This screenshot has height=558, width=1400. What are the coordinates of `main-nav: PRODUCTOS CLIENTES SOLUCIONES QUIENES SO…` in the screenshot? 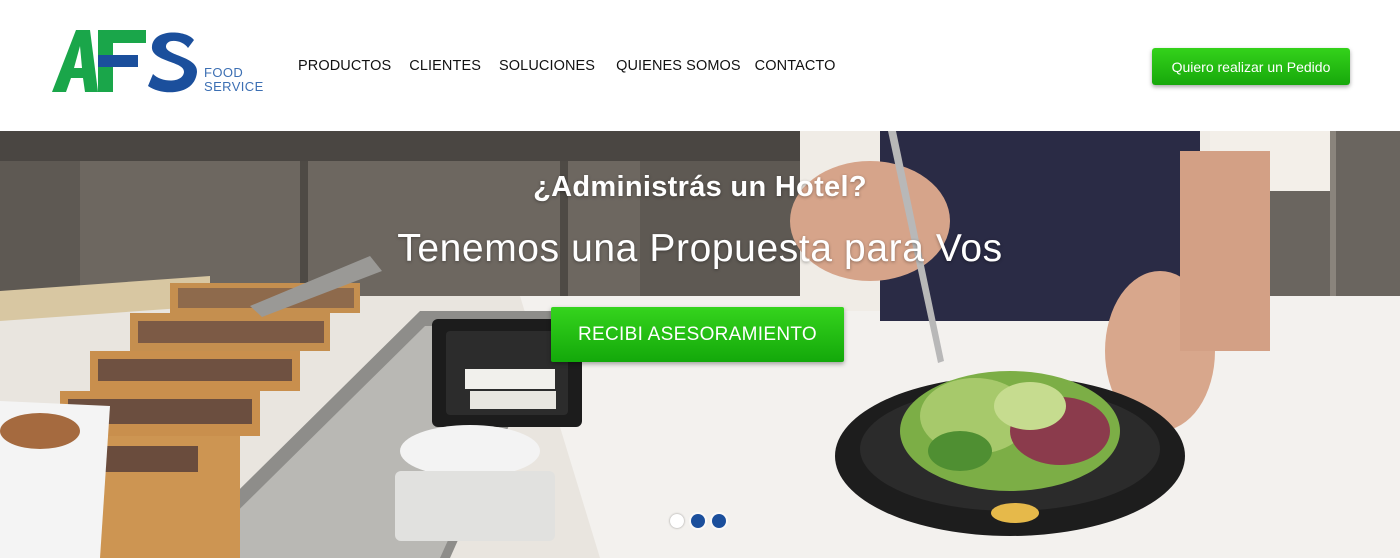 It's located at (567, 66).